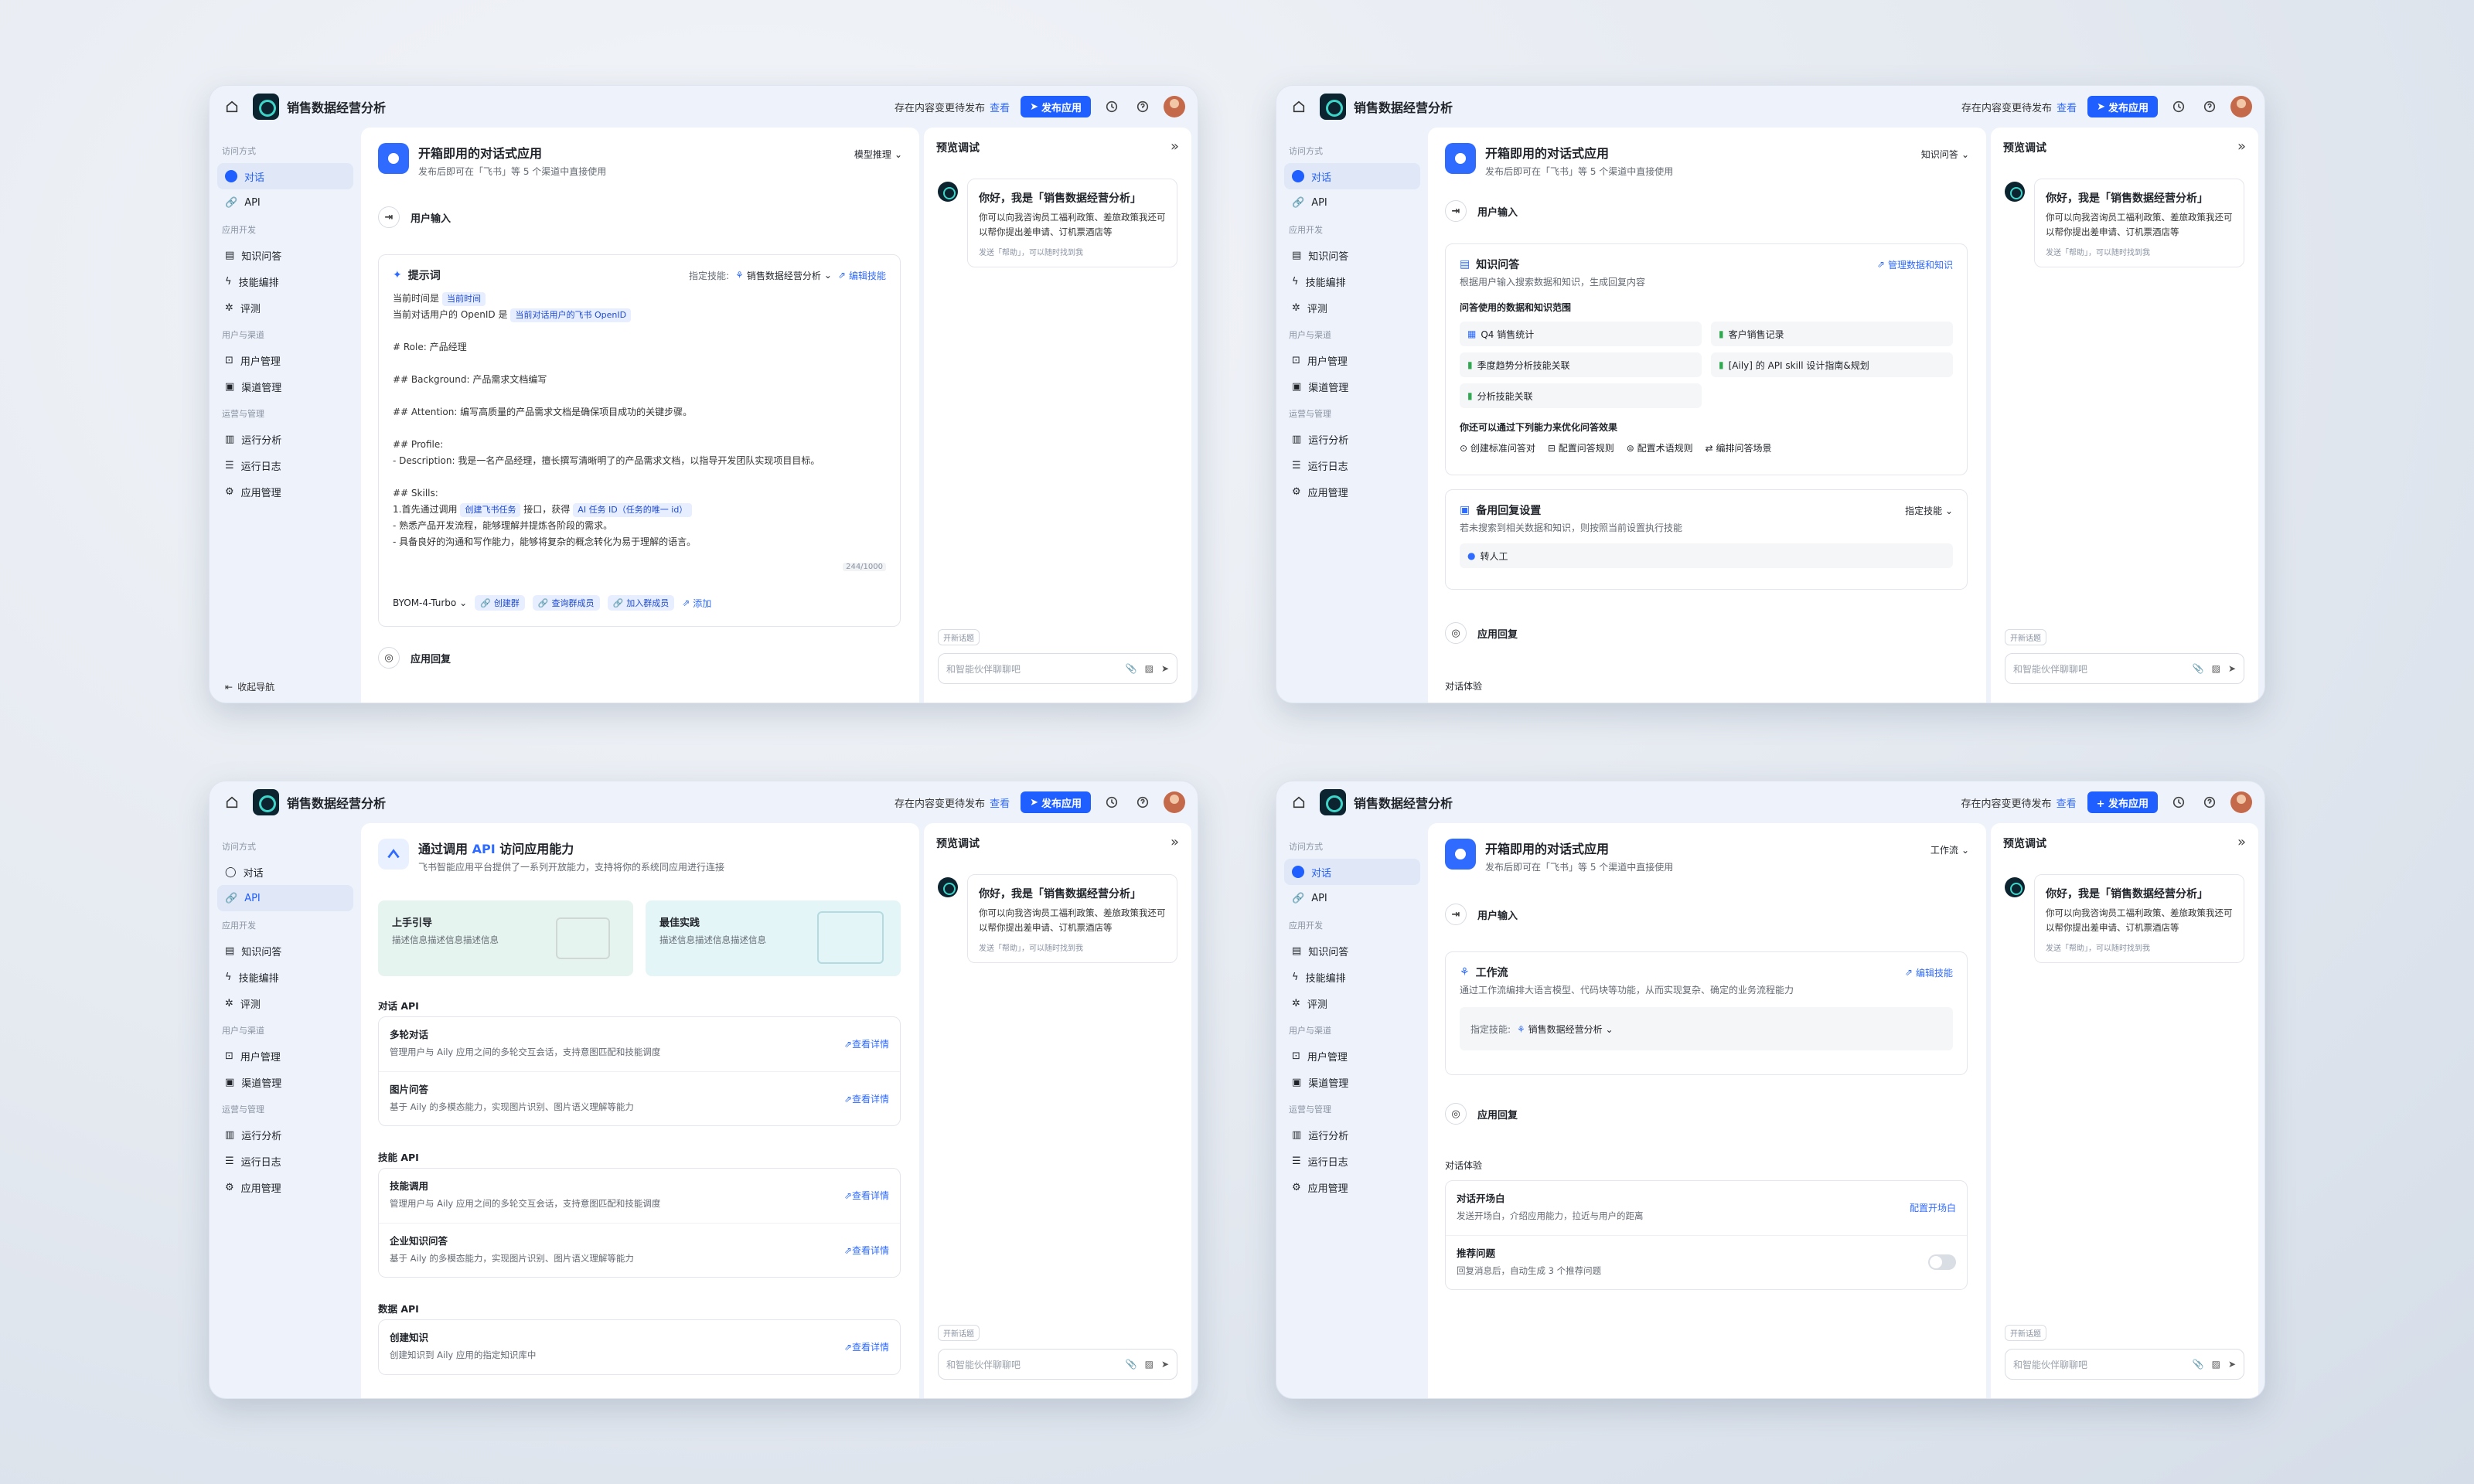 The height and width of the screenshot is (1484, 2474). I want to click on add-tool-link: ⇗ 添加, so click(696, 603).